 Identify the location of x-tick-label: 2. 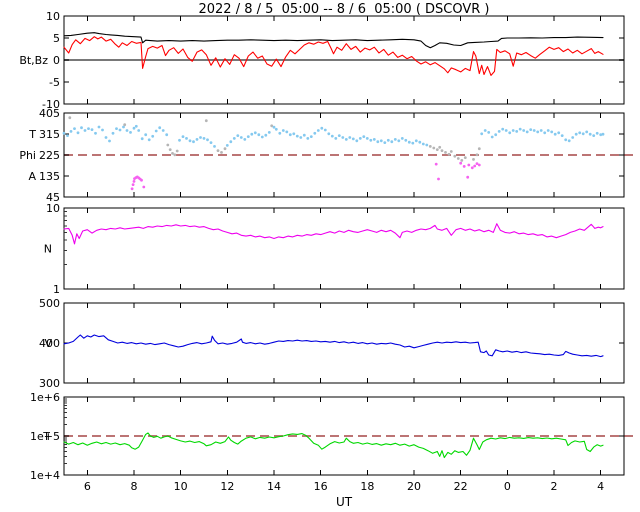
(554, 486).